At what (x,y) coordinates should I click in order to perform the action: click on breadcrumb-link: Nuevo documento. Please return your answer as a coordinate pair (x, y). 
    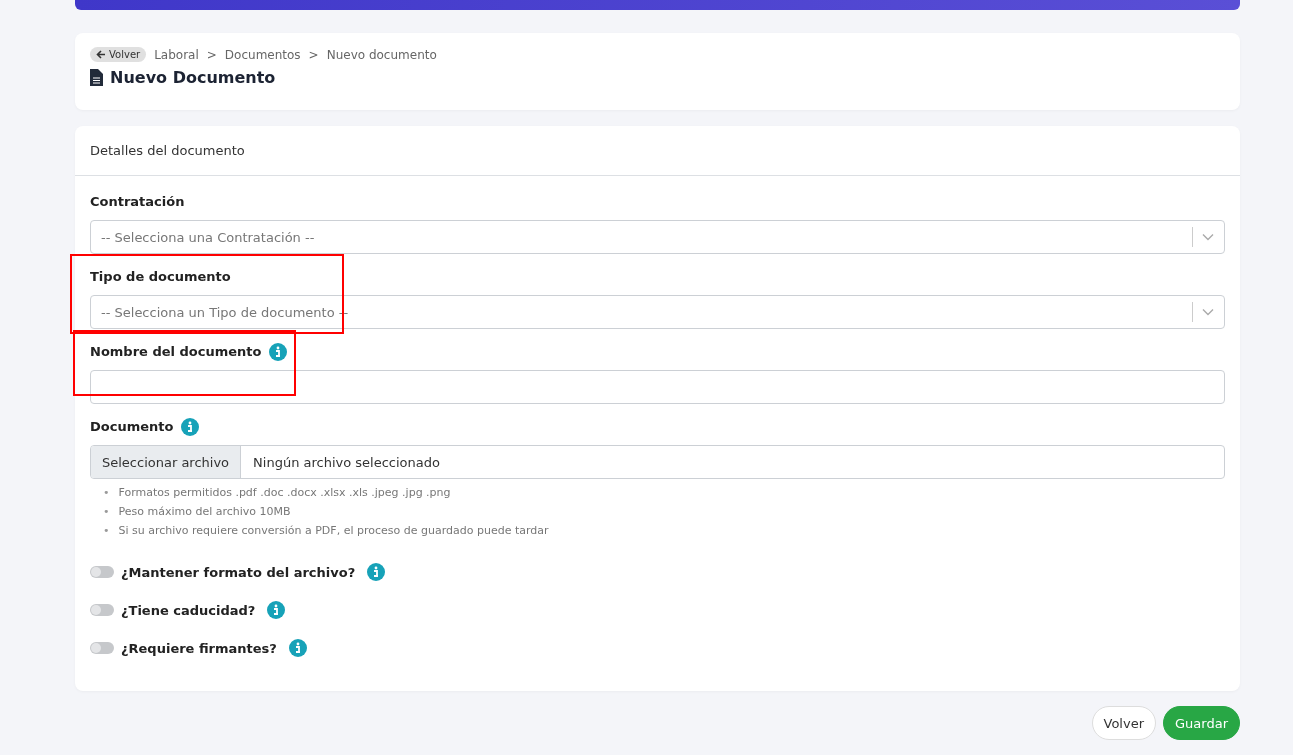
    Looking at the image, I should click on (381, 54).